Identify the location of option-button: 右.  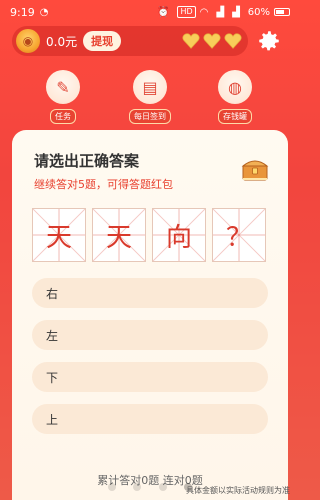
(150, 293).